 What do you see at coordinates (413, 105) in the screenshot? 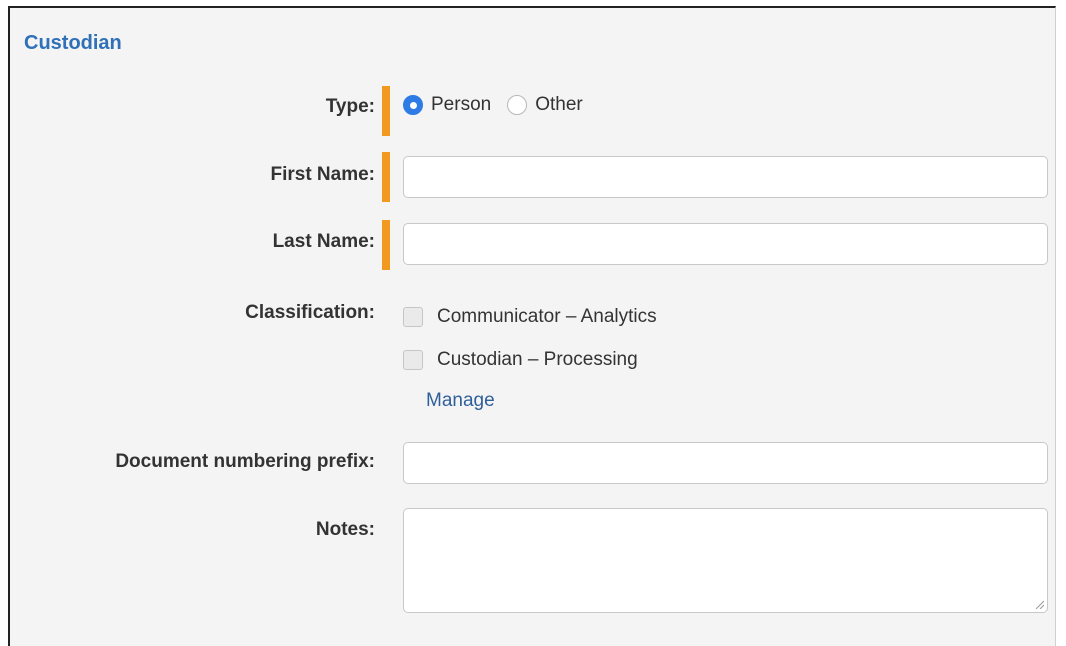
I see `person-radio` at bounding box center [413, 105].